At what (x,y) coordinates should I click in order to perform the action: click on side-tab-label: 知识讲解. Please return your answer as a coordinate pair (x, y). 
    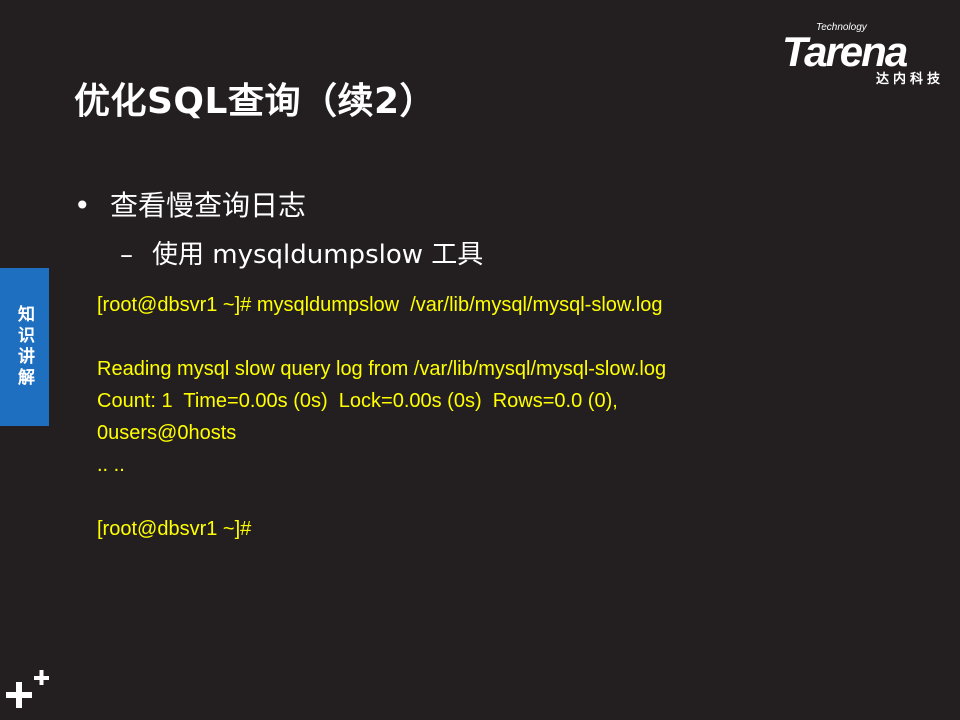
    Looking at the image, I should click on (24, 347).